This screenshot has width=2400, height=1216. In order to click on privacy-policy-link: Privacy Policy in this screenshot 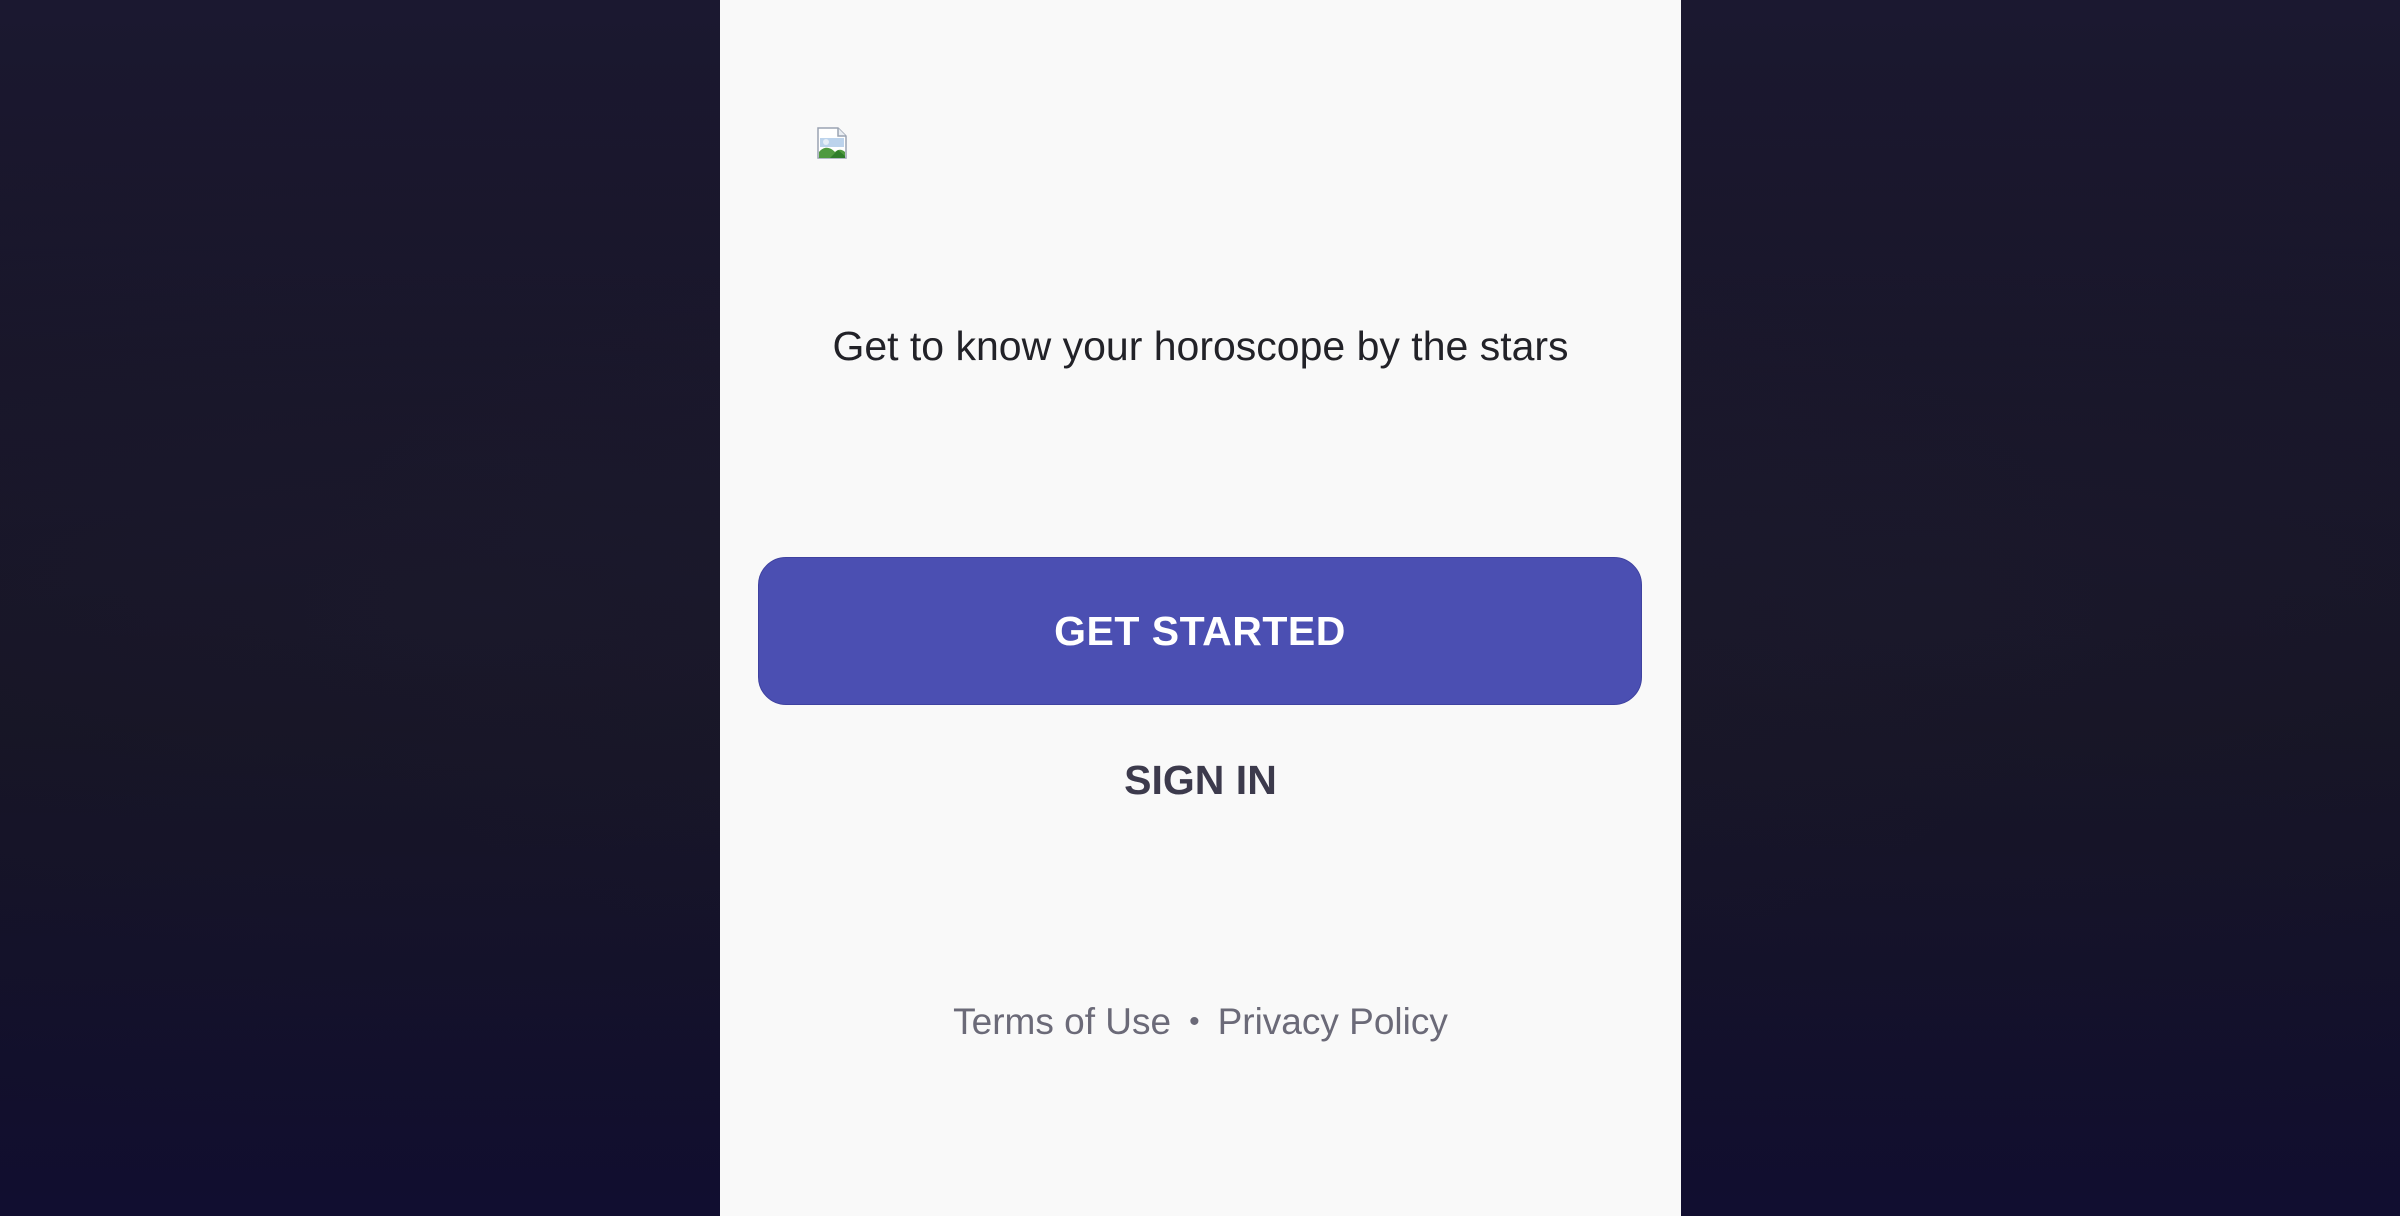, I will do `click(1333, 1022)`.